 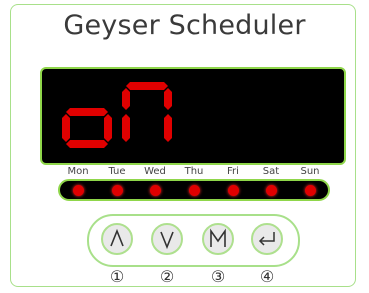 What do you see at coordinates (184, 25) in the screenshot?
I see `app-title: Geyser Scheduler` at bounding box center [184, 25].